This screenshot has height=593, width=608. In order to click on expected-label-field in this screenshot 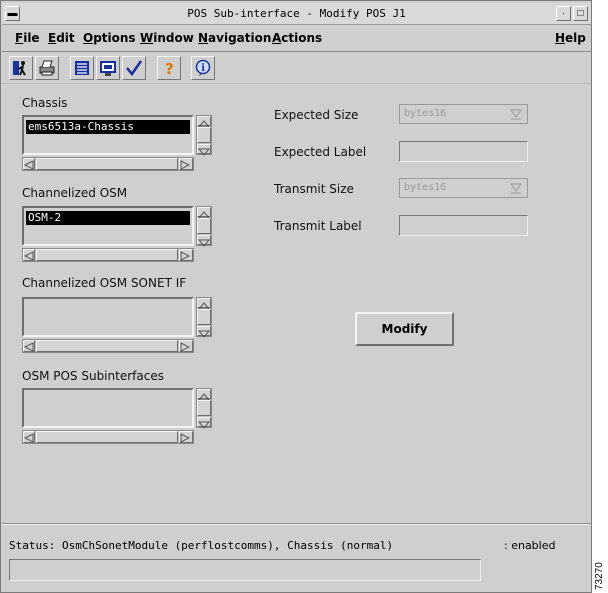, I will do `click(463, 151)`.